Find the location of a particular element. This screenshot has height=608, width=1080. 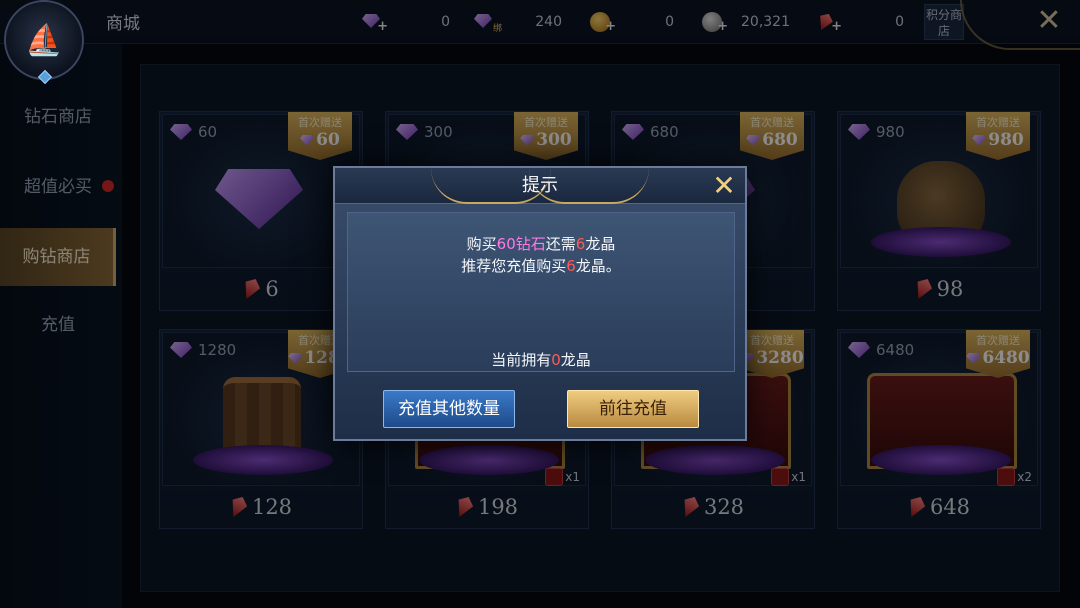

dialog-header: 提示 ✕ is located at coordinates (540, 186).